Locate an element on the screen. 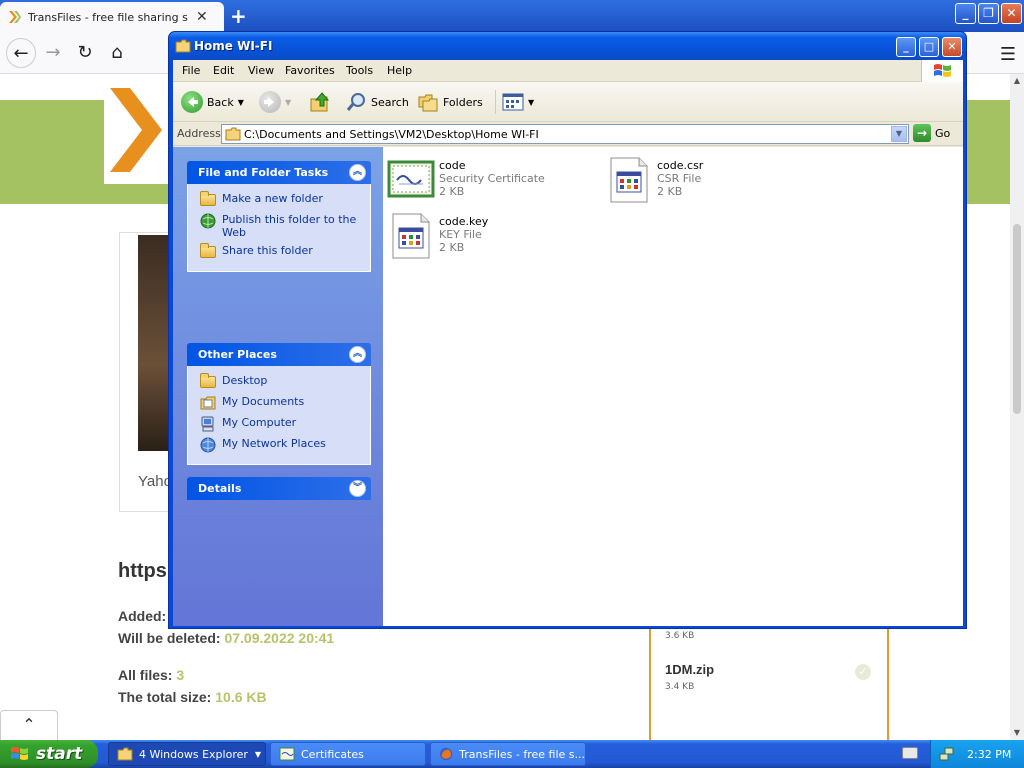 The image size is (1024, 768). reload-icon: ↻ is located at coordinates (85, 53).